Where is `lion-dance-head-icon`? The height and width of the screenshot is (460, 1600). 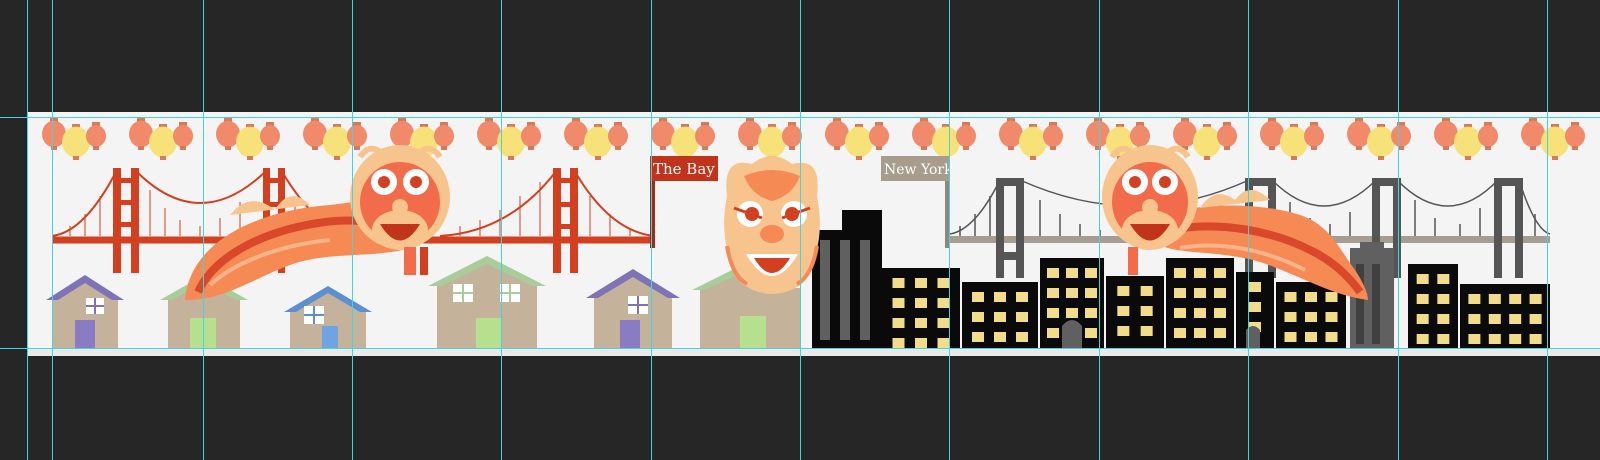 lion-dance-head-icon is located at coordinates (772, 225).